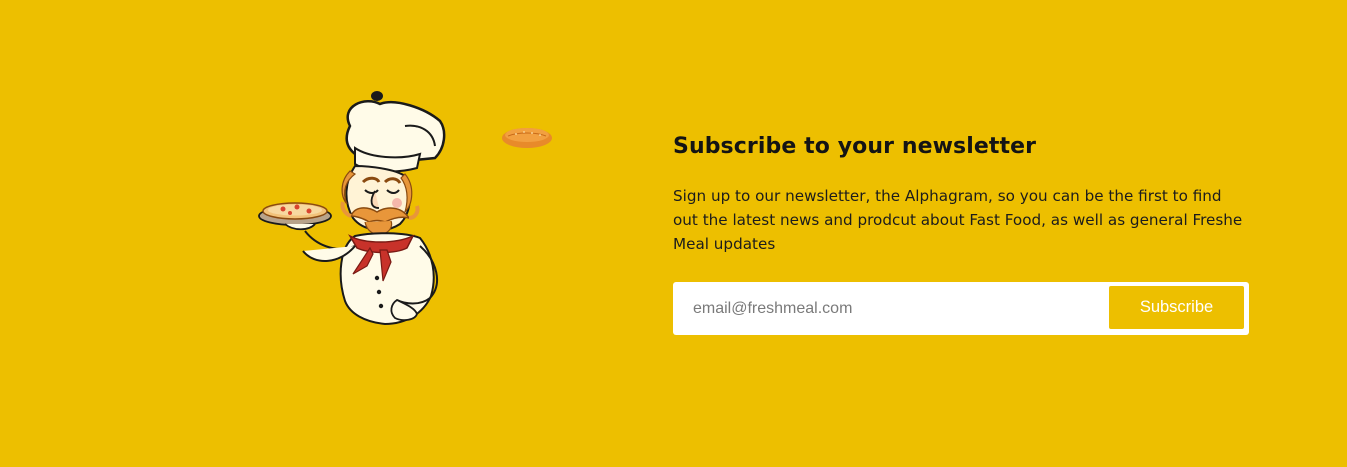 This screenshot has width=1347, height=467. What do you see at coordinates (855, 146) in the screenshot?
I see `newsletter-title: Subscribe to your newsletter` at bounding box center [855, 146].